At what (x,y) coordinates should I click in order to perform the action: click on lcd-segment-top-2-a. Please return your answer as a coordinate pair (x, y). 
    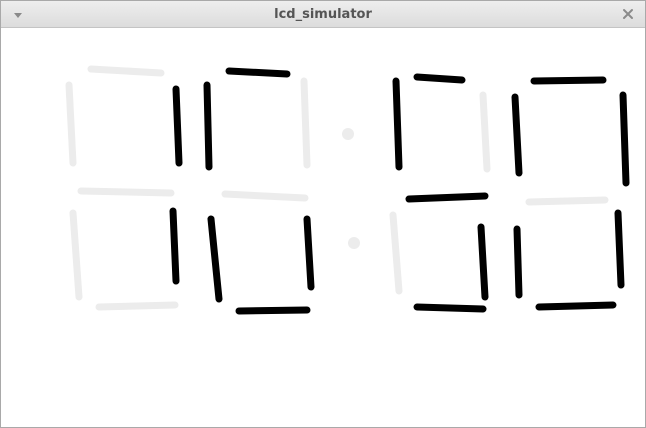
    Looking at the image, I should click on (258, 72).